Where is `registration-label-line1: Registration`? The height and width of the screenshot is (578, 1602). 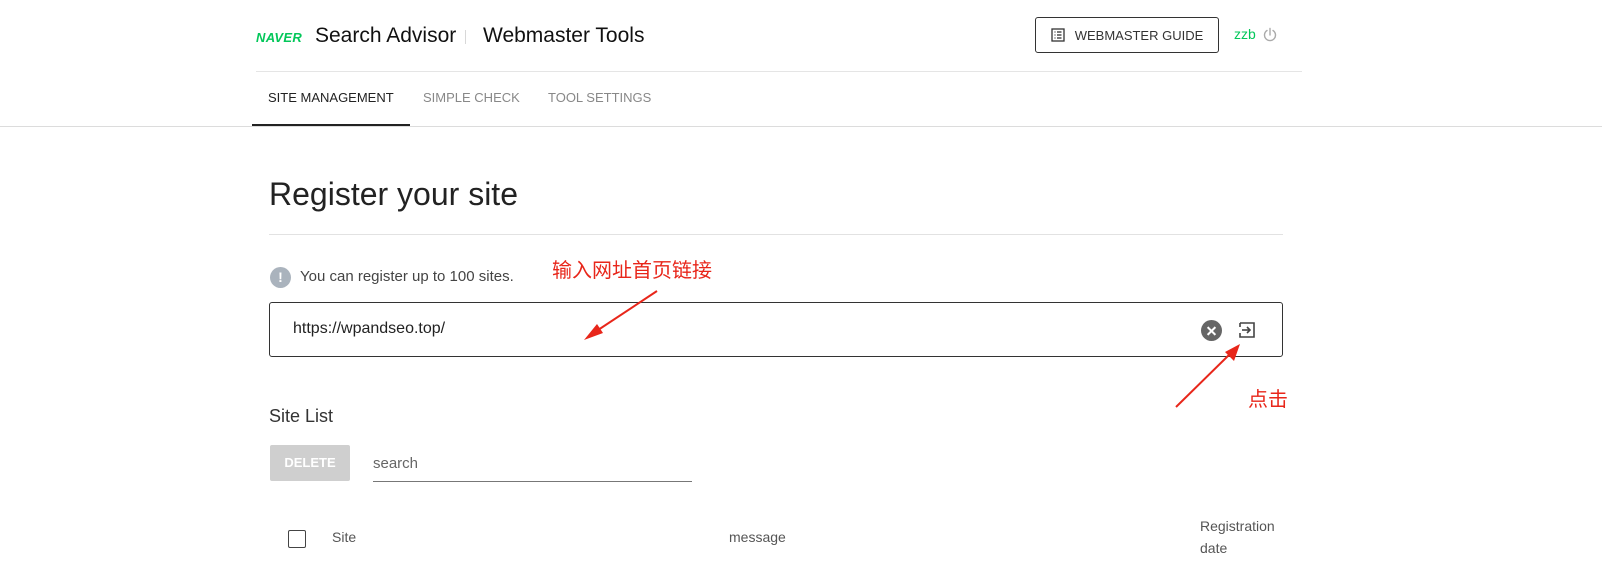 registration-label-line1: Registration is located at coordinates (1237, 526).